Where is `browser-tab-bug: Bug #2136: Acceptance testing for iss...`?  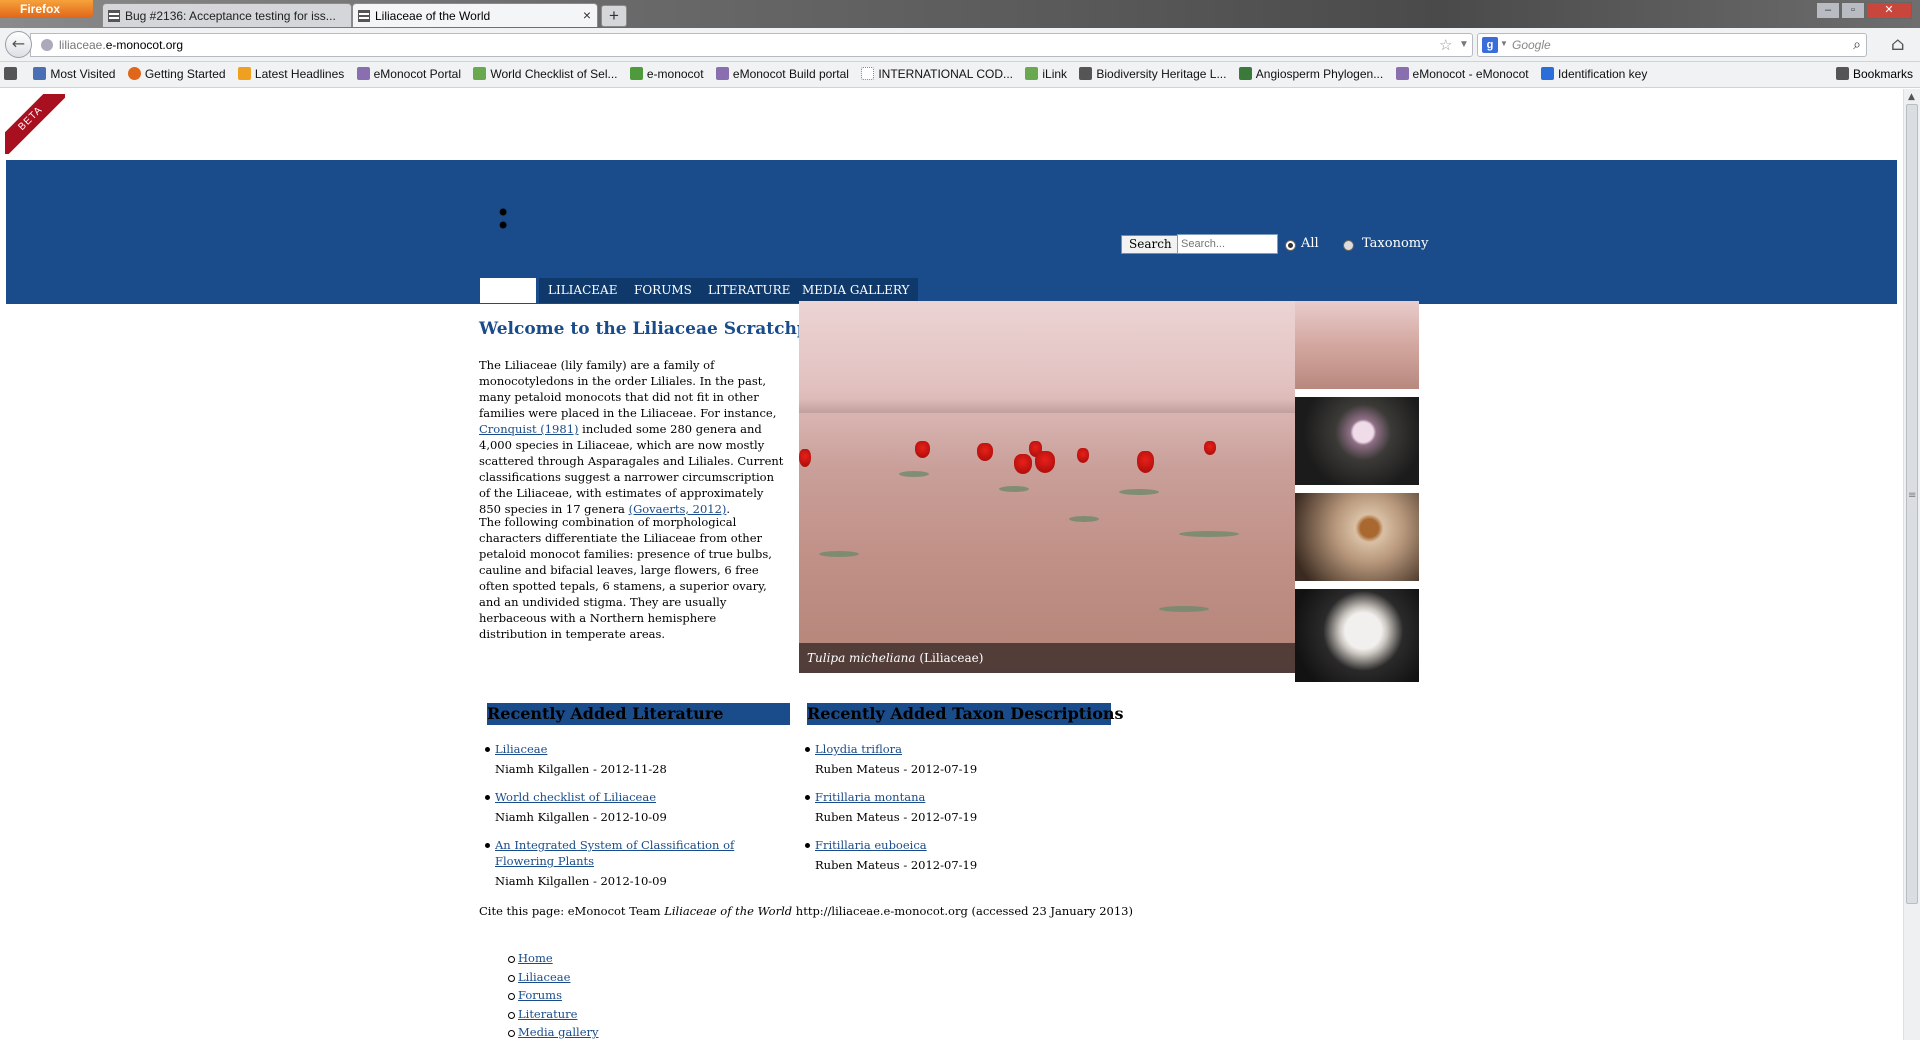 browser-tab-bug: Bug #2136: Acceptance testing for iss... is located at coordinates (227, 15).